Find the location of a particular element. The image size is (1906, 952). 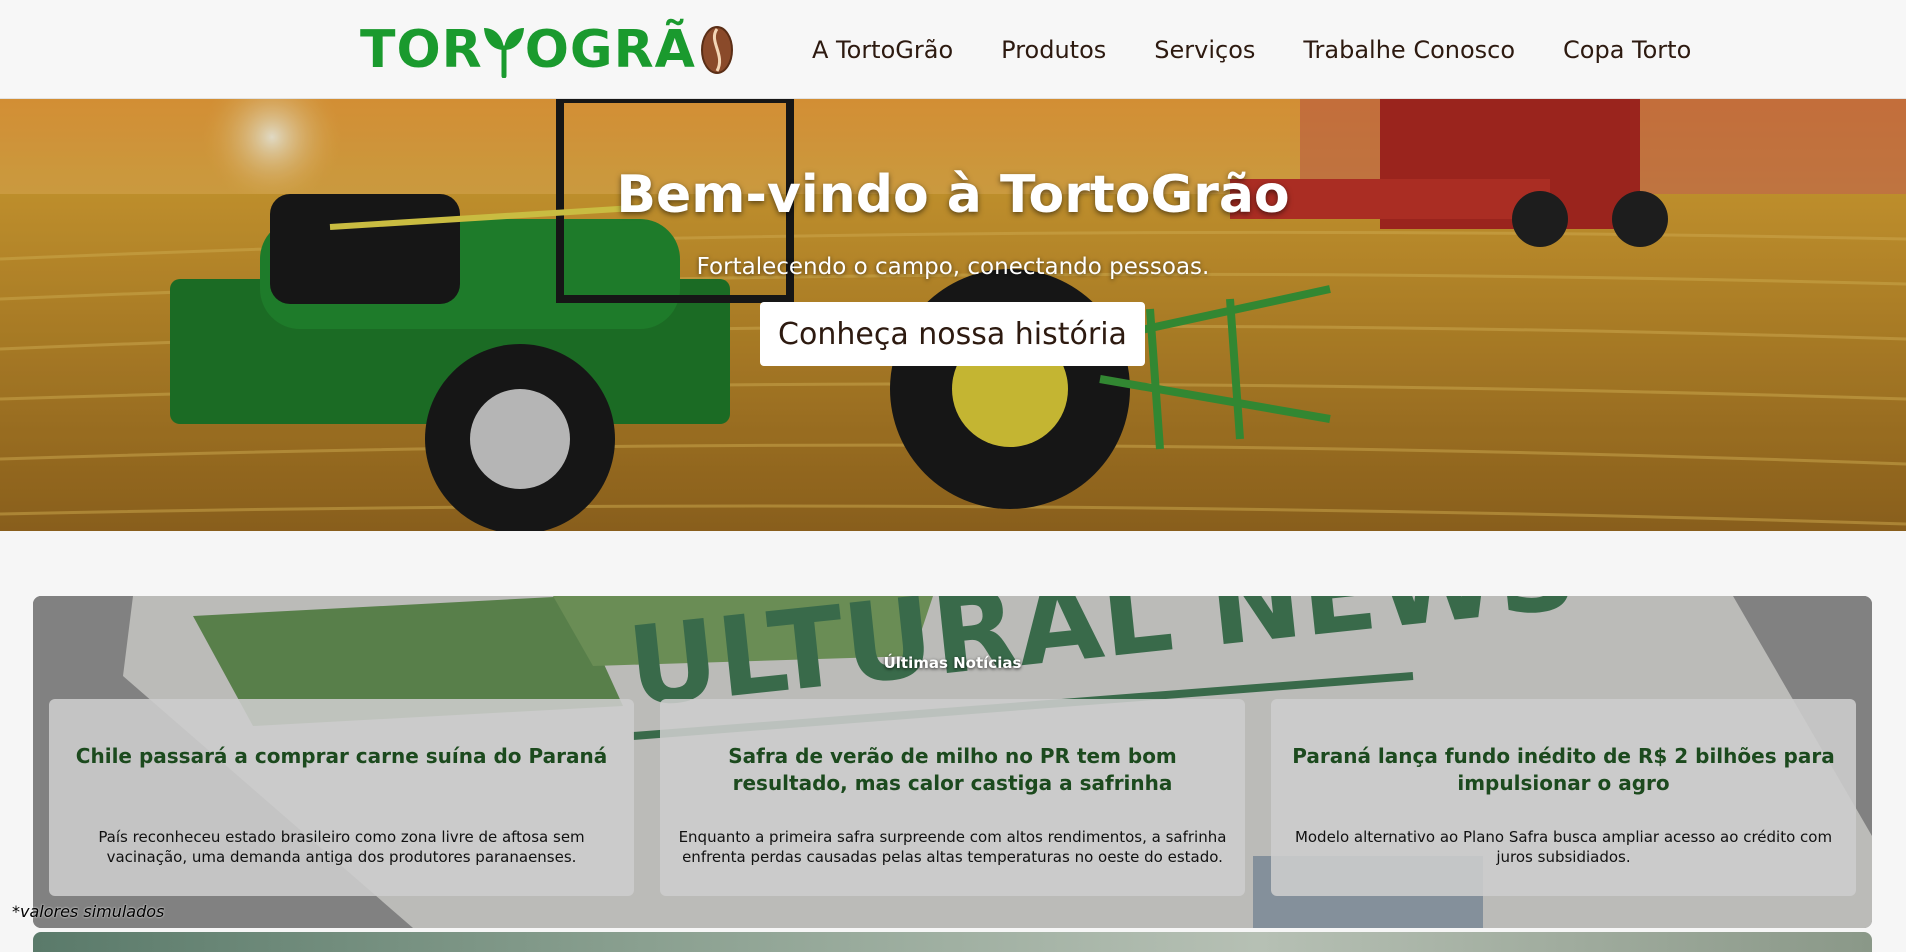

nav-link-a-tortograo: A TortoGrão is located at coordinates (882, 50).